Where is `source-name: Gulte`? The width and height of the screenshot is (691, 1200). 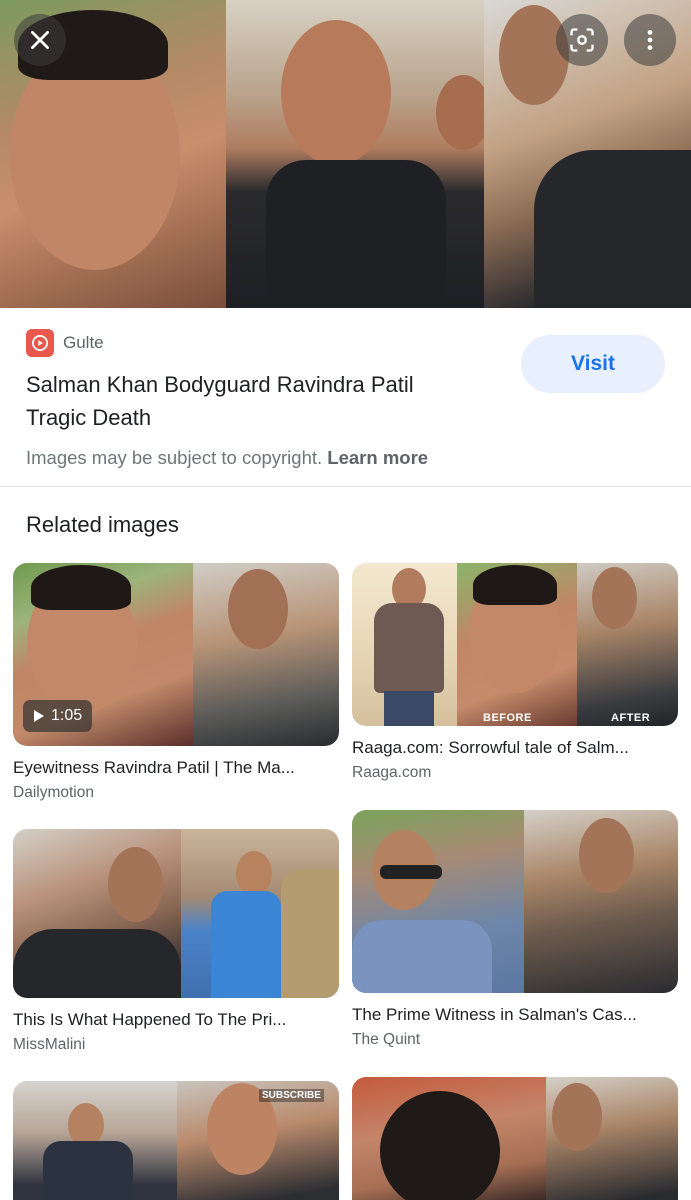 source-name: Gulte is located at coordinates (83, 342).